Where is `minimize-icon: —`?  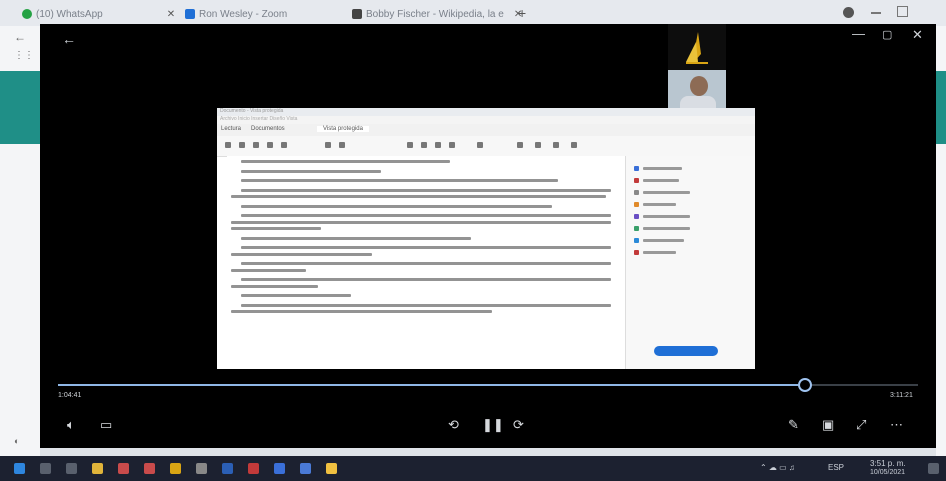
minimize-icon: — is located at coordinates (858, 33).